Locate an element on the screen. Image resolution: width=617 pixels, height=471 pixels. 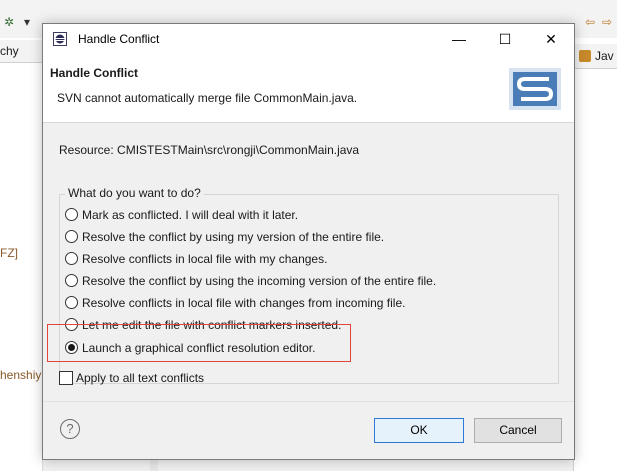
checkbox-box is located at coordinates (66, 378).